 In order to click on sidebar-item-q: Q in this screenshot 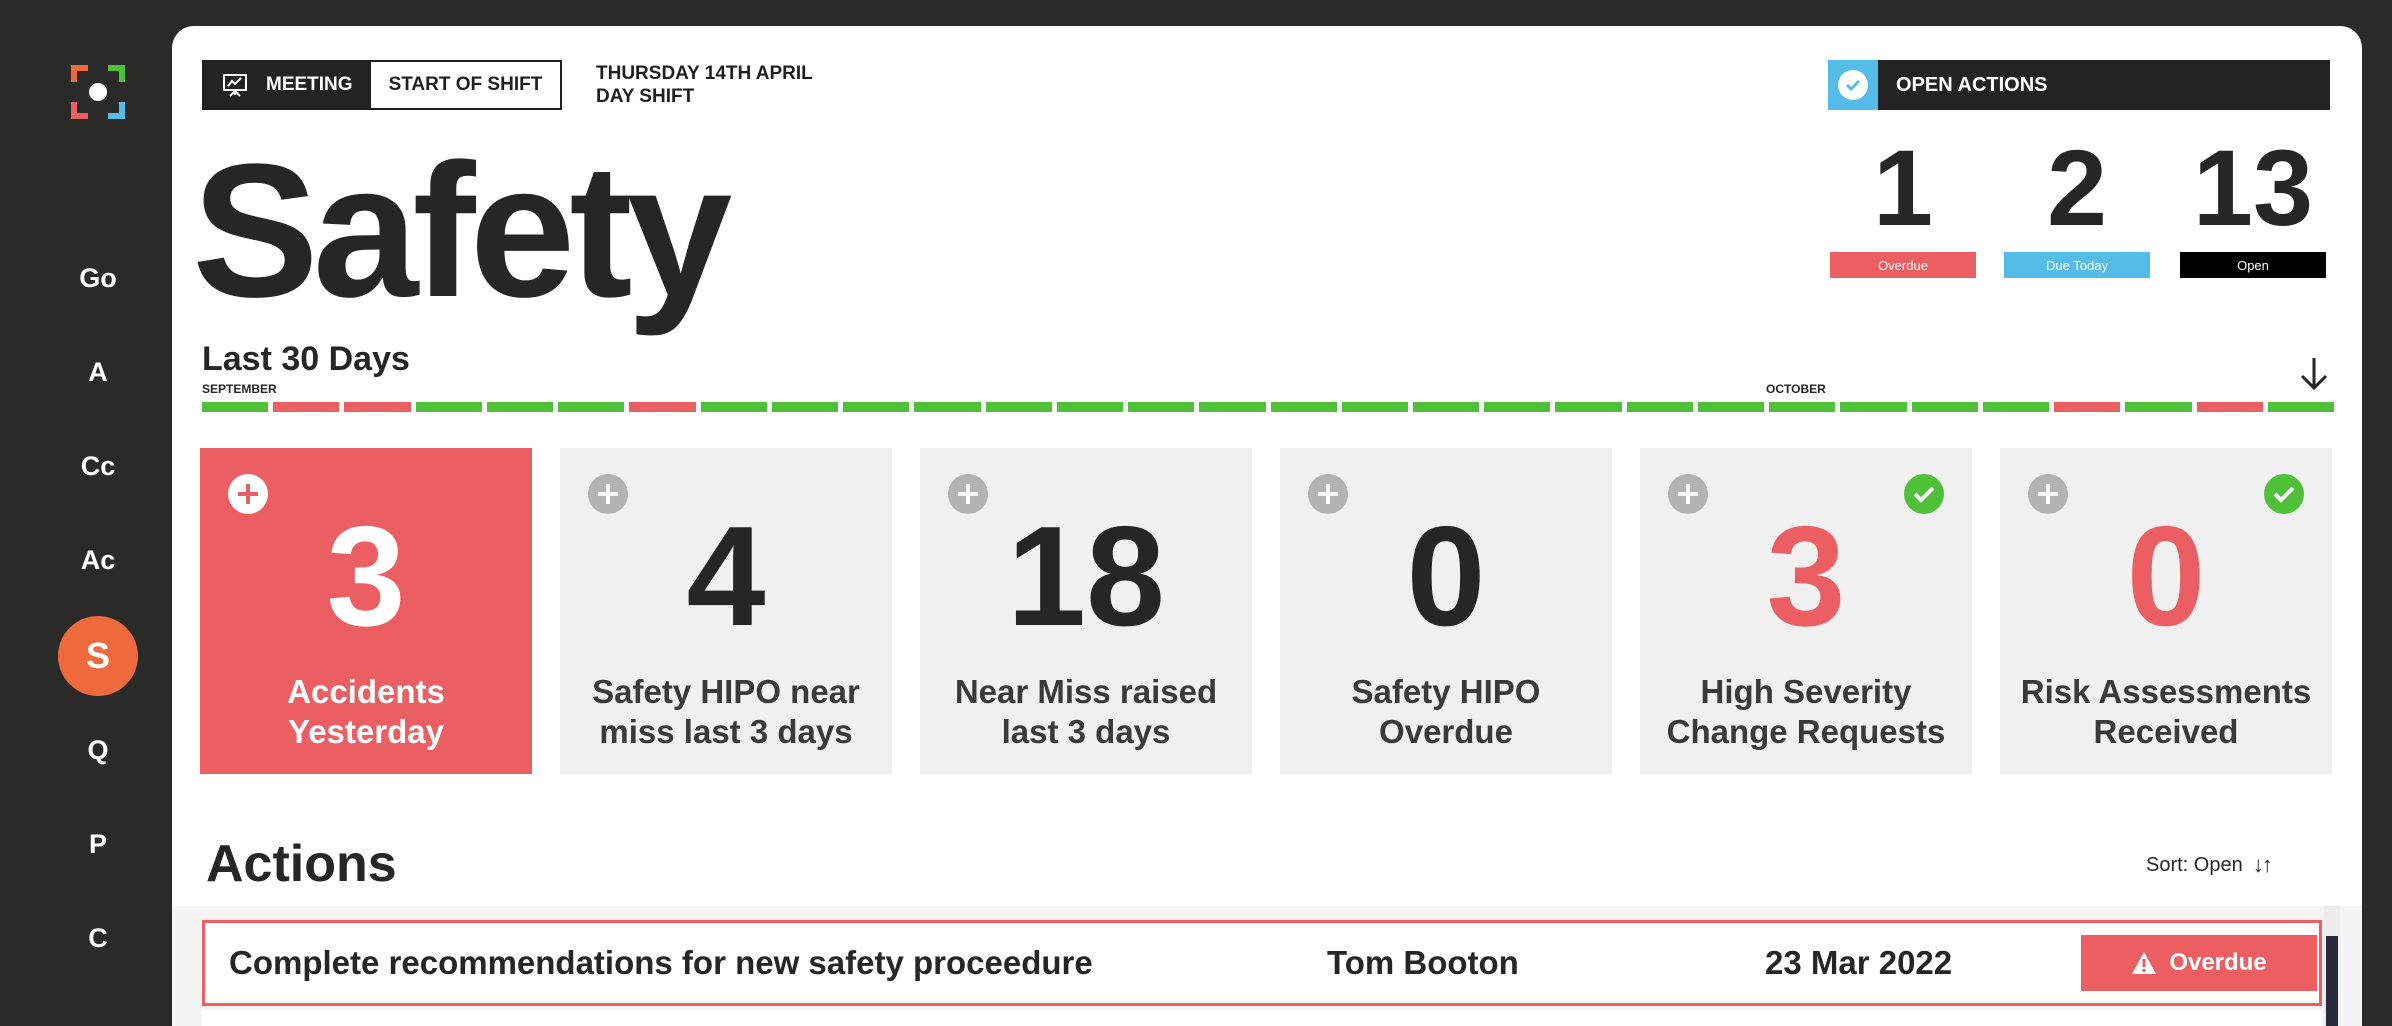, I will do `click(98, 750)`.